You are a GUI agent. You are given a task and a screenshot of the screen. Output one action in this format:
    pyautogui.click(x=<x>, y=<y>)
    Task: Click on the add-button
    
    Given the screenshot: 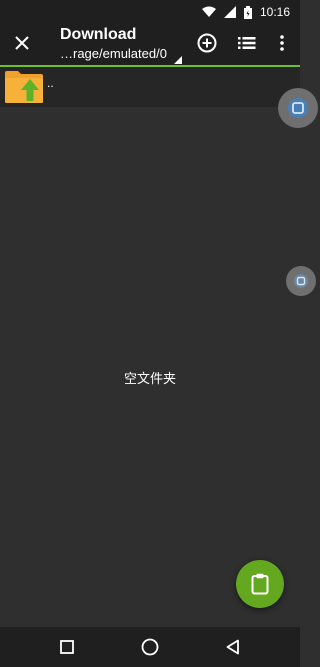 What is the action you would take?
    pyautogui.click(x=207, y=43)
    